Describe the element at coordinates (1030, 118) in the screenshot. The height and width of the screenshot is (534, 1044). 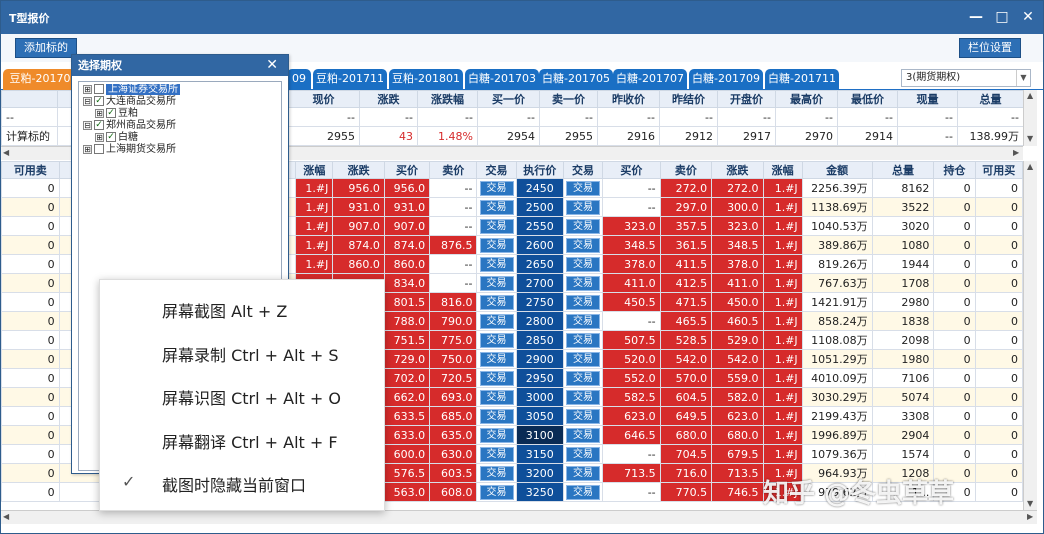
I see `summary-vertical-scrollbar: ▲ ▼` at that location.